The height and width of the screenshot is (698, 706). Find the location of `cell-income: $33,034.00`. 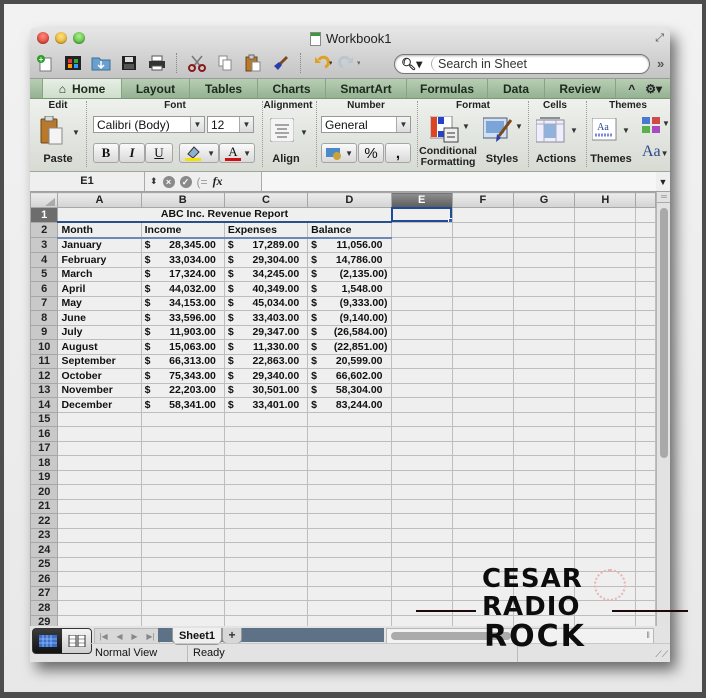

cell-income: $33,034.00 is located at coordinates (182, 260).